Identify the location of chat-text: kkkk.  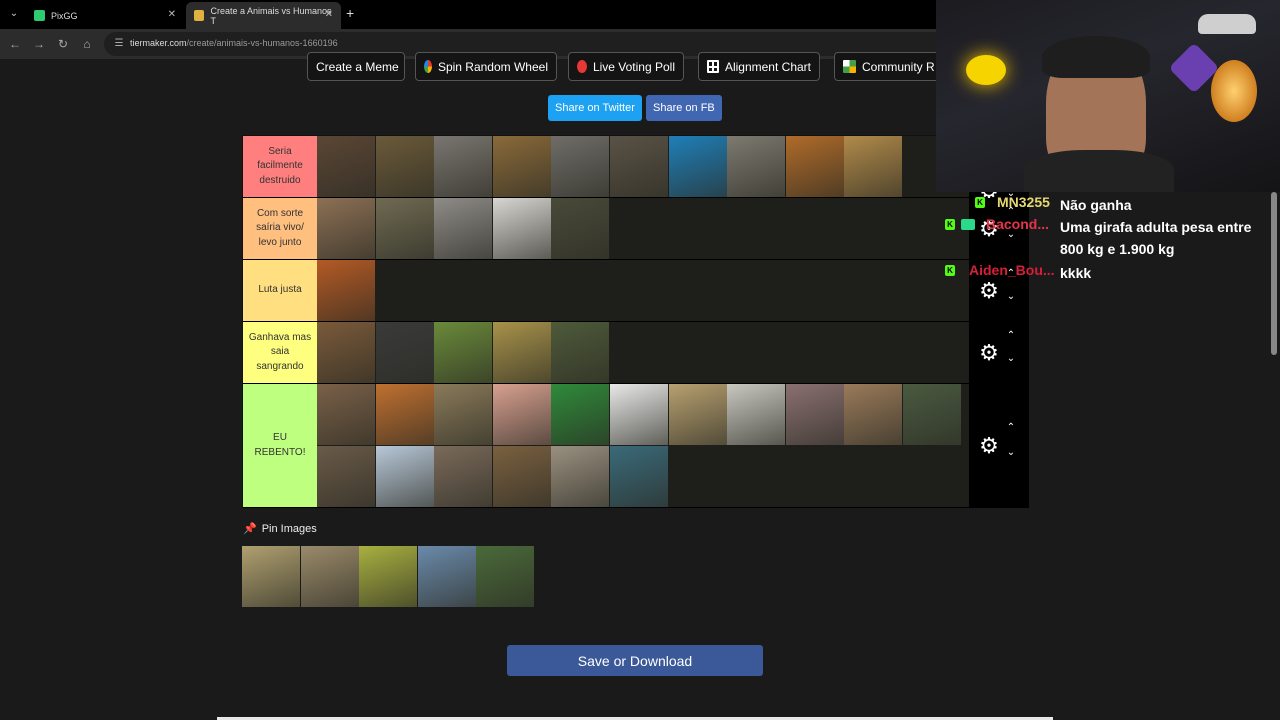
(1076, 273).